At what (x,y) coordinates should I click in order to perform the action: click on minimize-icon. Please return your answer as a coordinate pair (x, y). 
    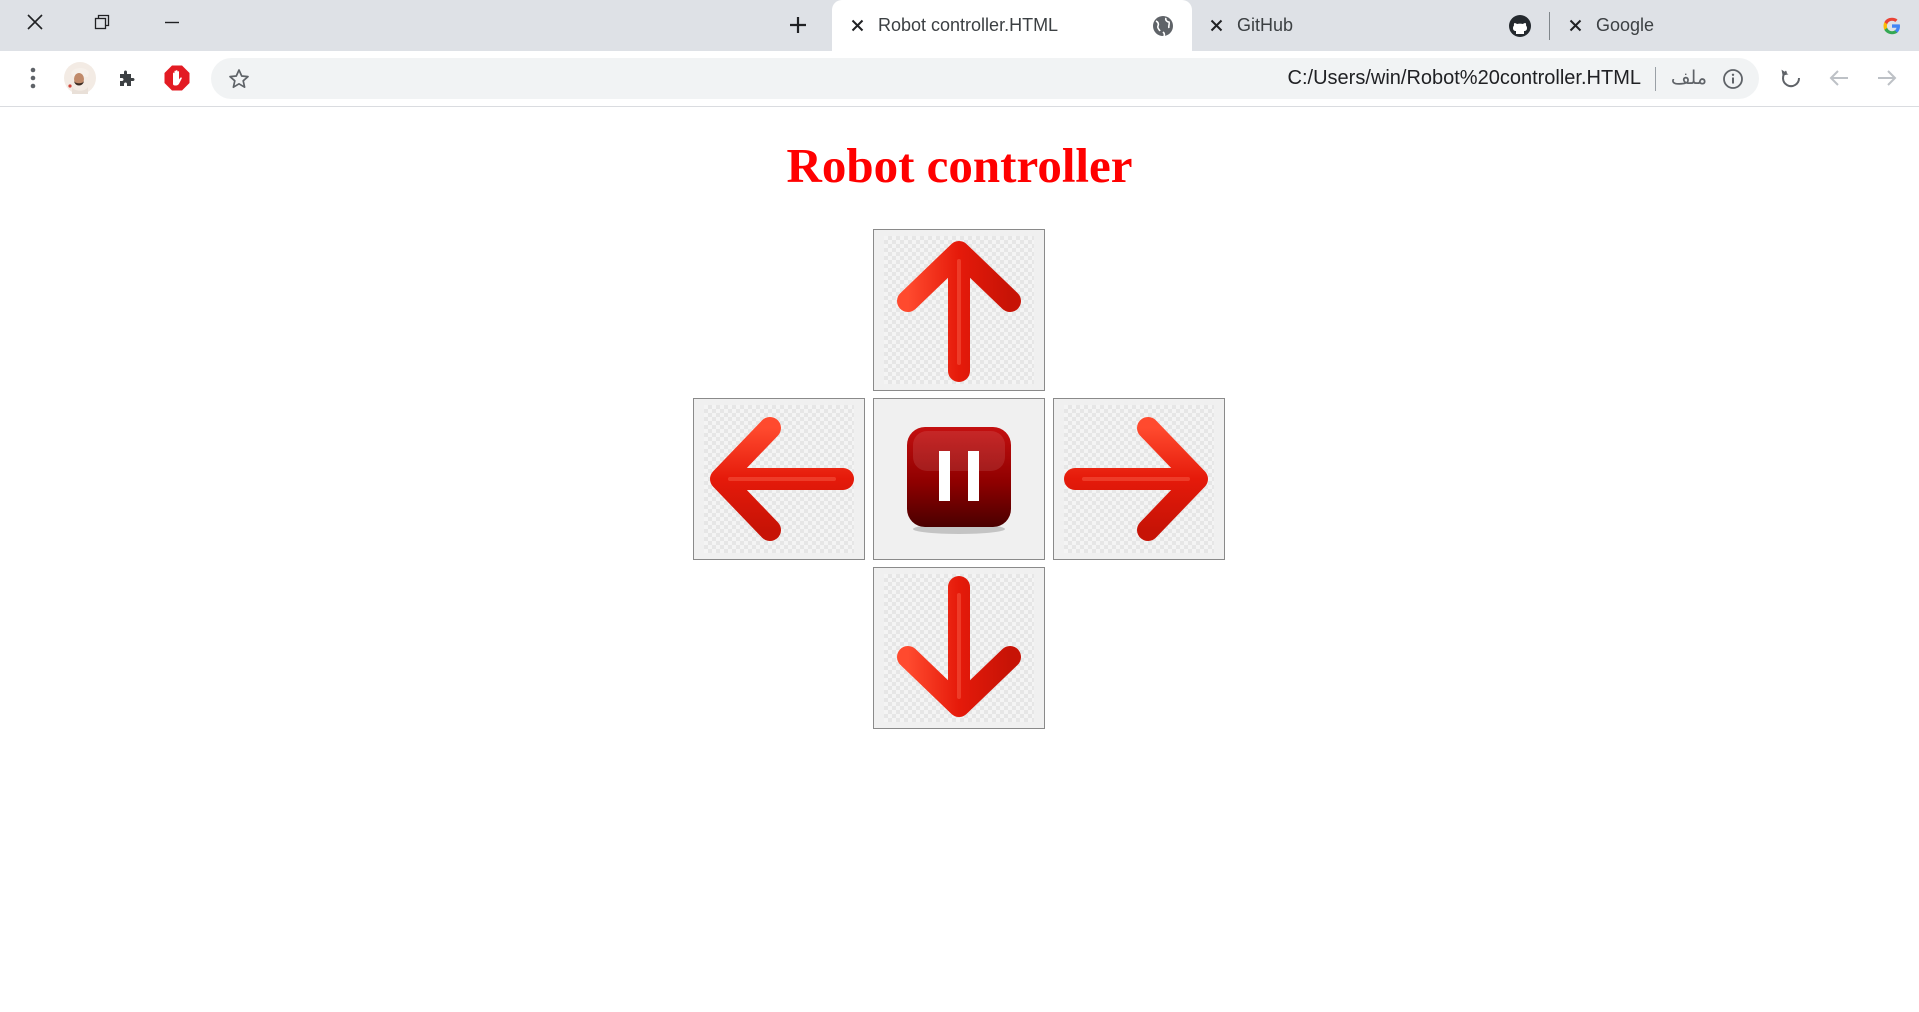
    Looking at the image, I should click on (172, 22).